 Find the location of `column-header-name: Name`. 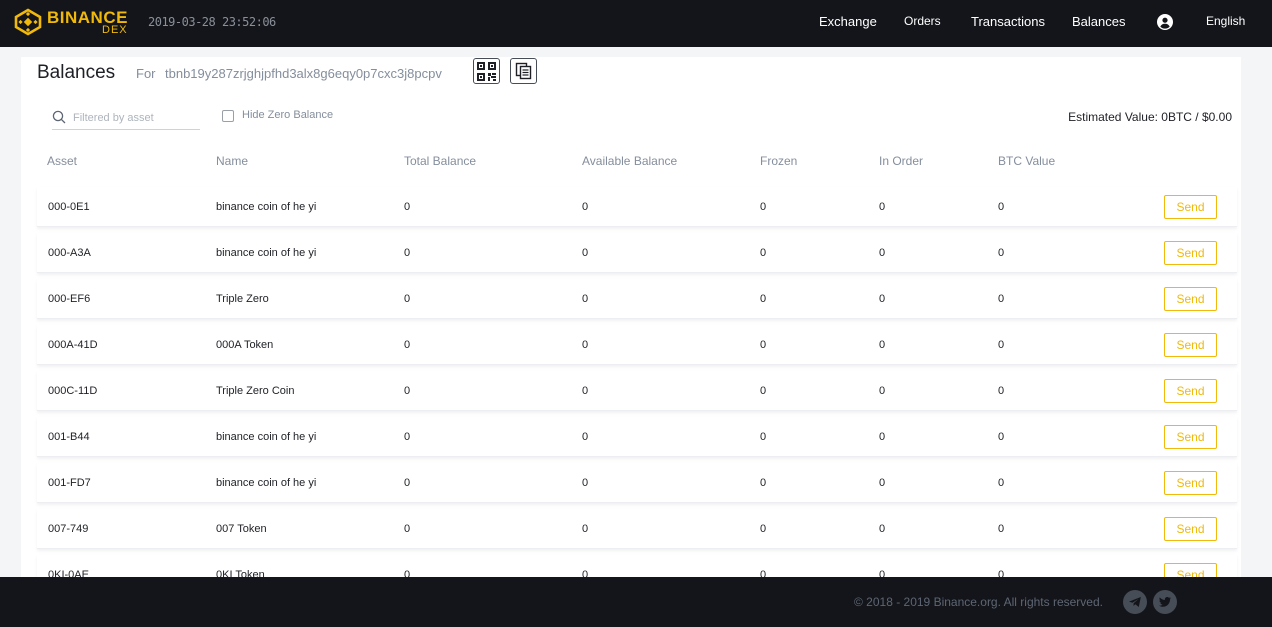

column-header-name: Name is located at coordinates (232, 161).